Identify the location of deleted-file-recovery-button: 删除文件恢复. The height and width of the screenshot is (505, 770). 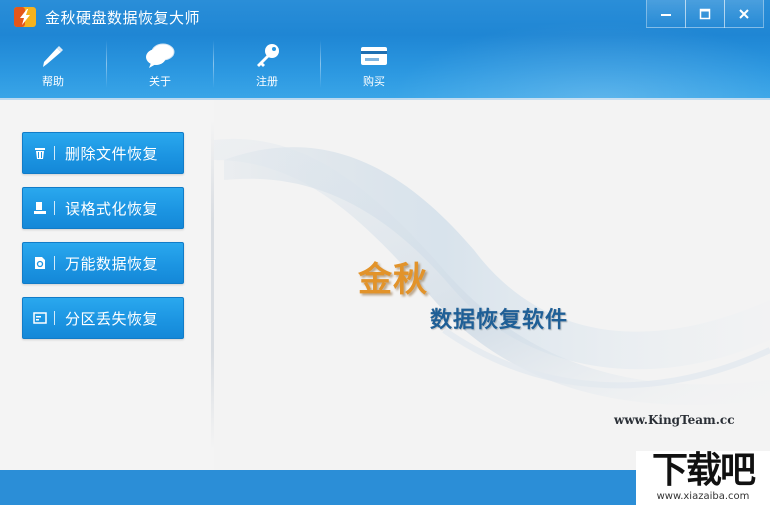
(103, 153).